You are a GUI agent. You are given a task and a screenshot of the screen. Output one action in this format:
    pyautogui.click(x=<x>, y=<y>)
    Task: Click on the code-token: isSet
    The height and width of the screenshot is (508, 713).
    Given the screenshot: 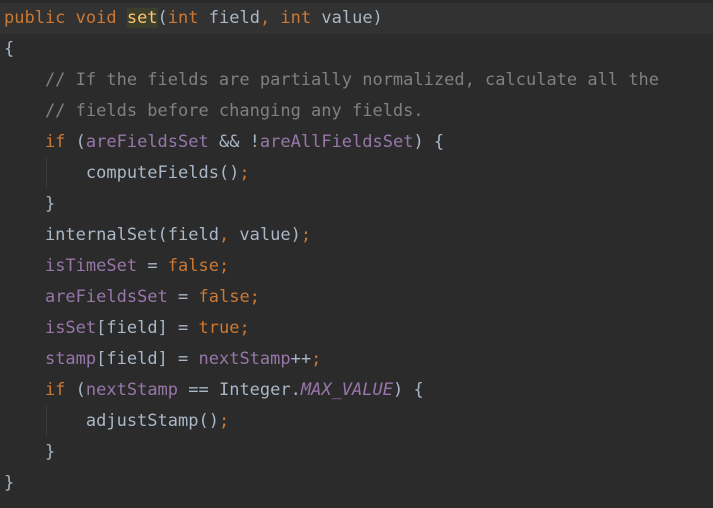 What is the action you would take?
    pyautogui.click(x=70, y=328)
    